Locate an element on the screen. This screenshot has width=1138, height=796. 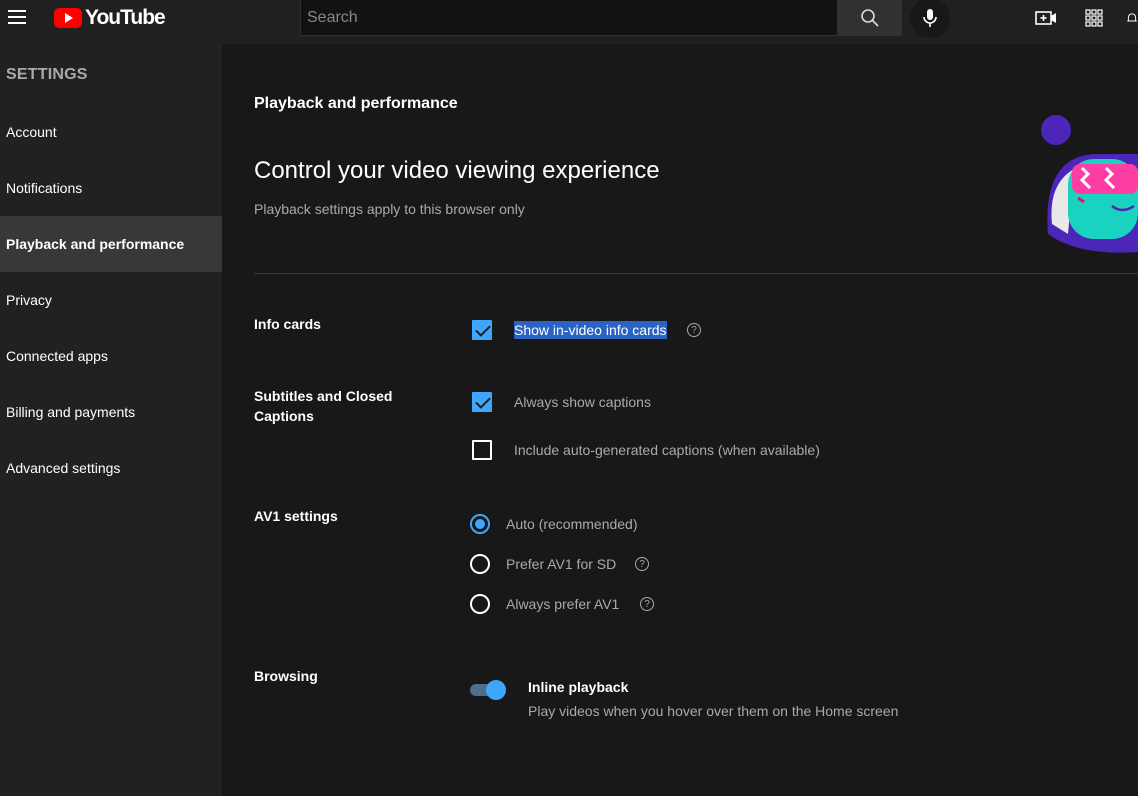
sidebar-item-notifications: Notifications is located at coordinates (111, 188).